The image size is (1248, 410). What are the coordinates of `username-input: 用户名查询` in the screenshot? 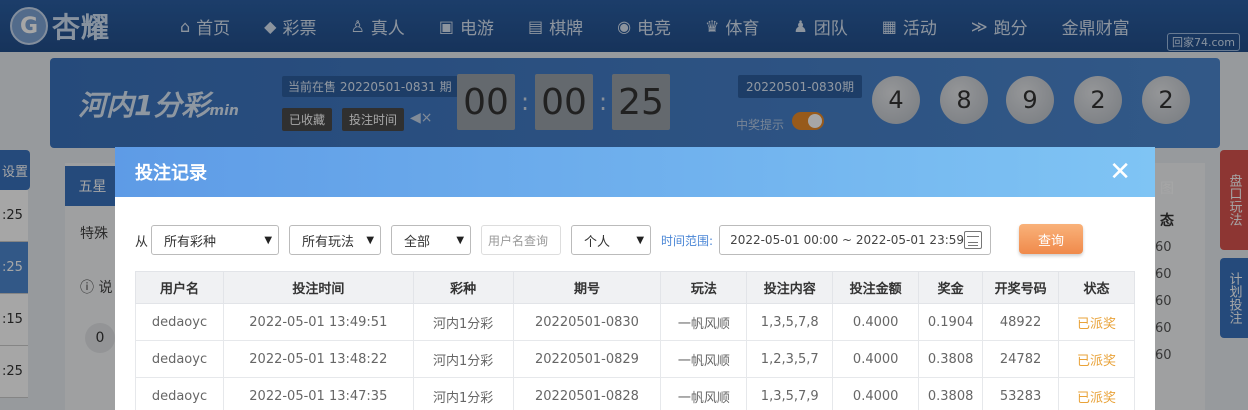 It's located at (521, 240).